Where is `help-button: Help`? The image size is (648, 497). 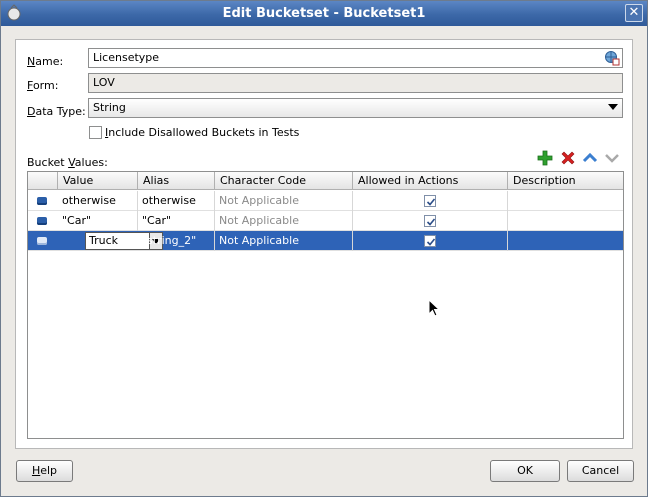 help-button: Help is located at coordinates (44, 471).